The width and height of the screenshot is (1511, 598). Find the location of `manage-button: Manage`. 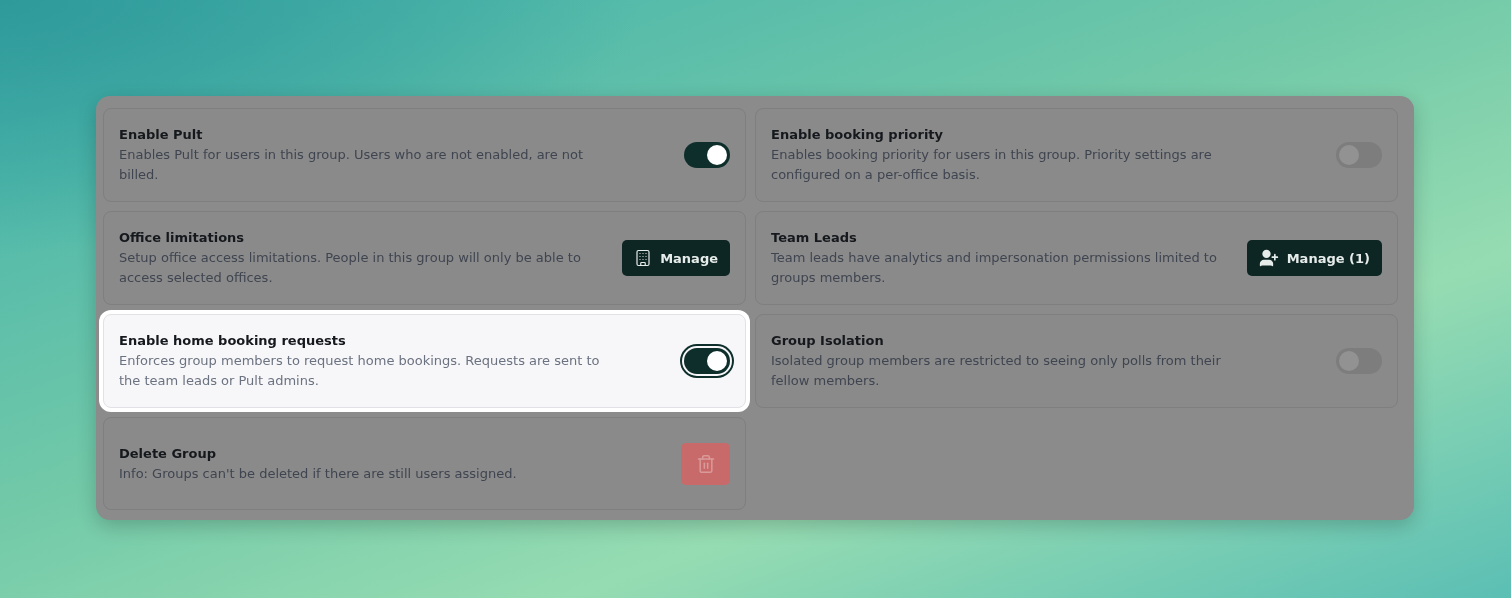

manage-button: Manage is located at coordinates (676, 258).